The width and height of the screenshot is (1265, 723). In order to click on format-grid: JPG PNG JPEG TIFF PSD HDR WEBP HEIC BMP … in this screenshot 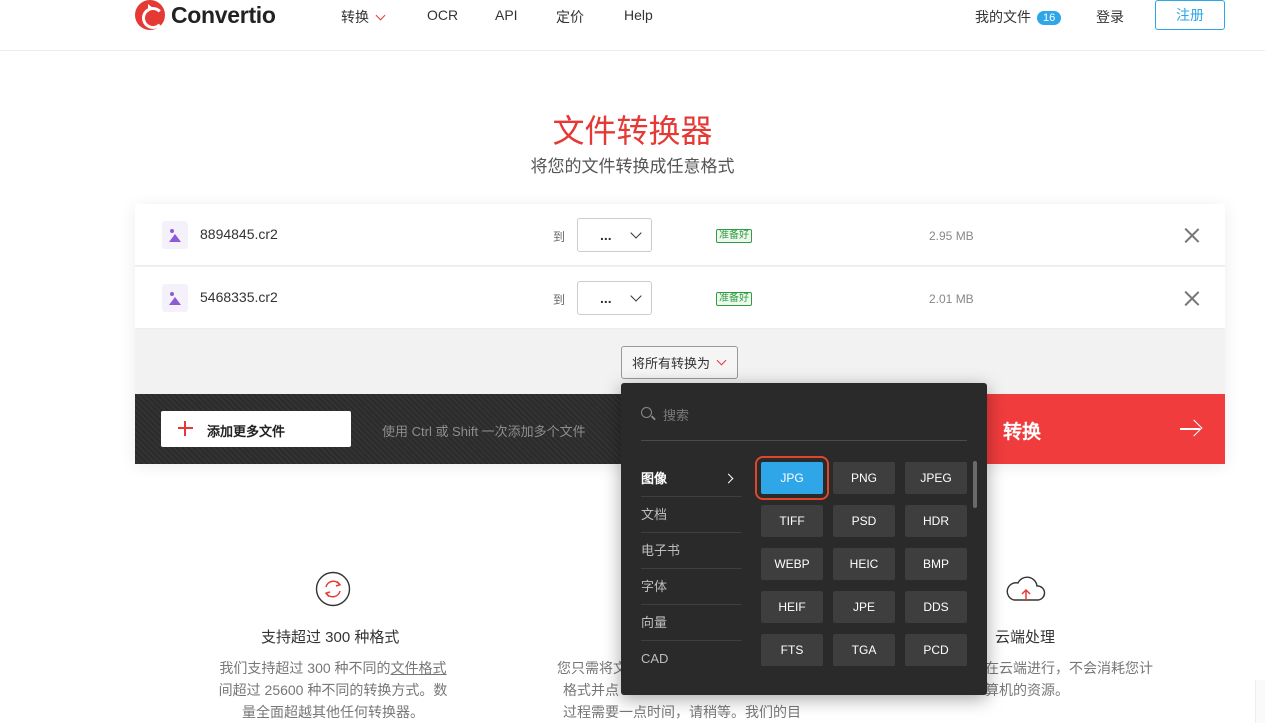, I will do `click(861, 561)`.